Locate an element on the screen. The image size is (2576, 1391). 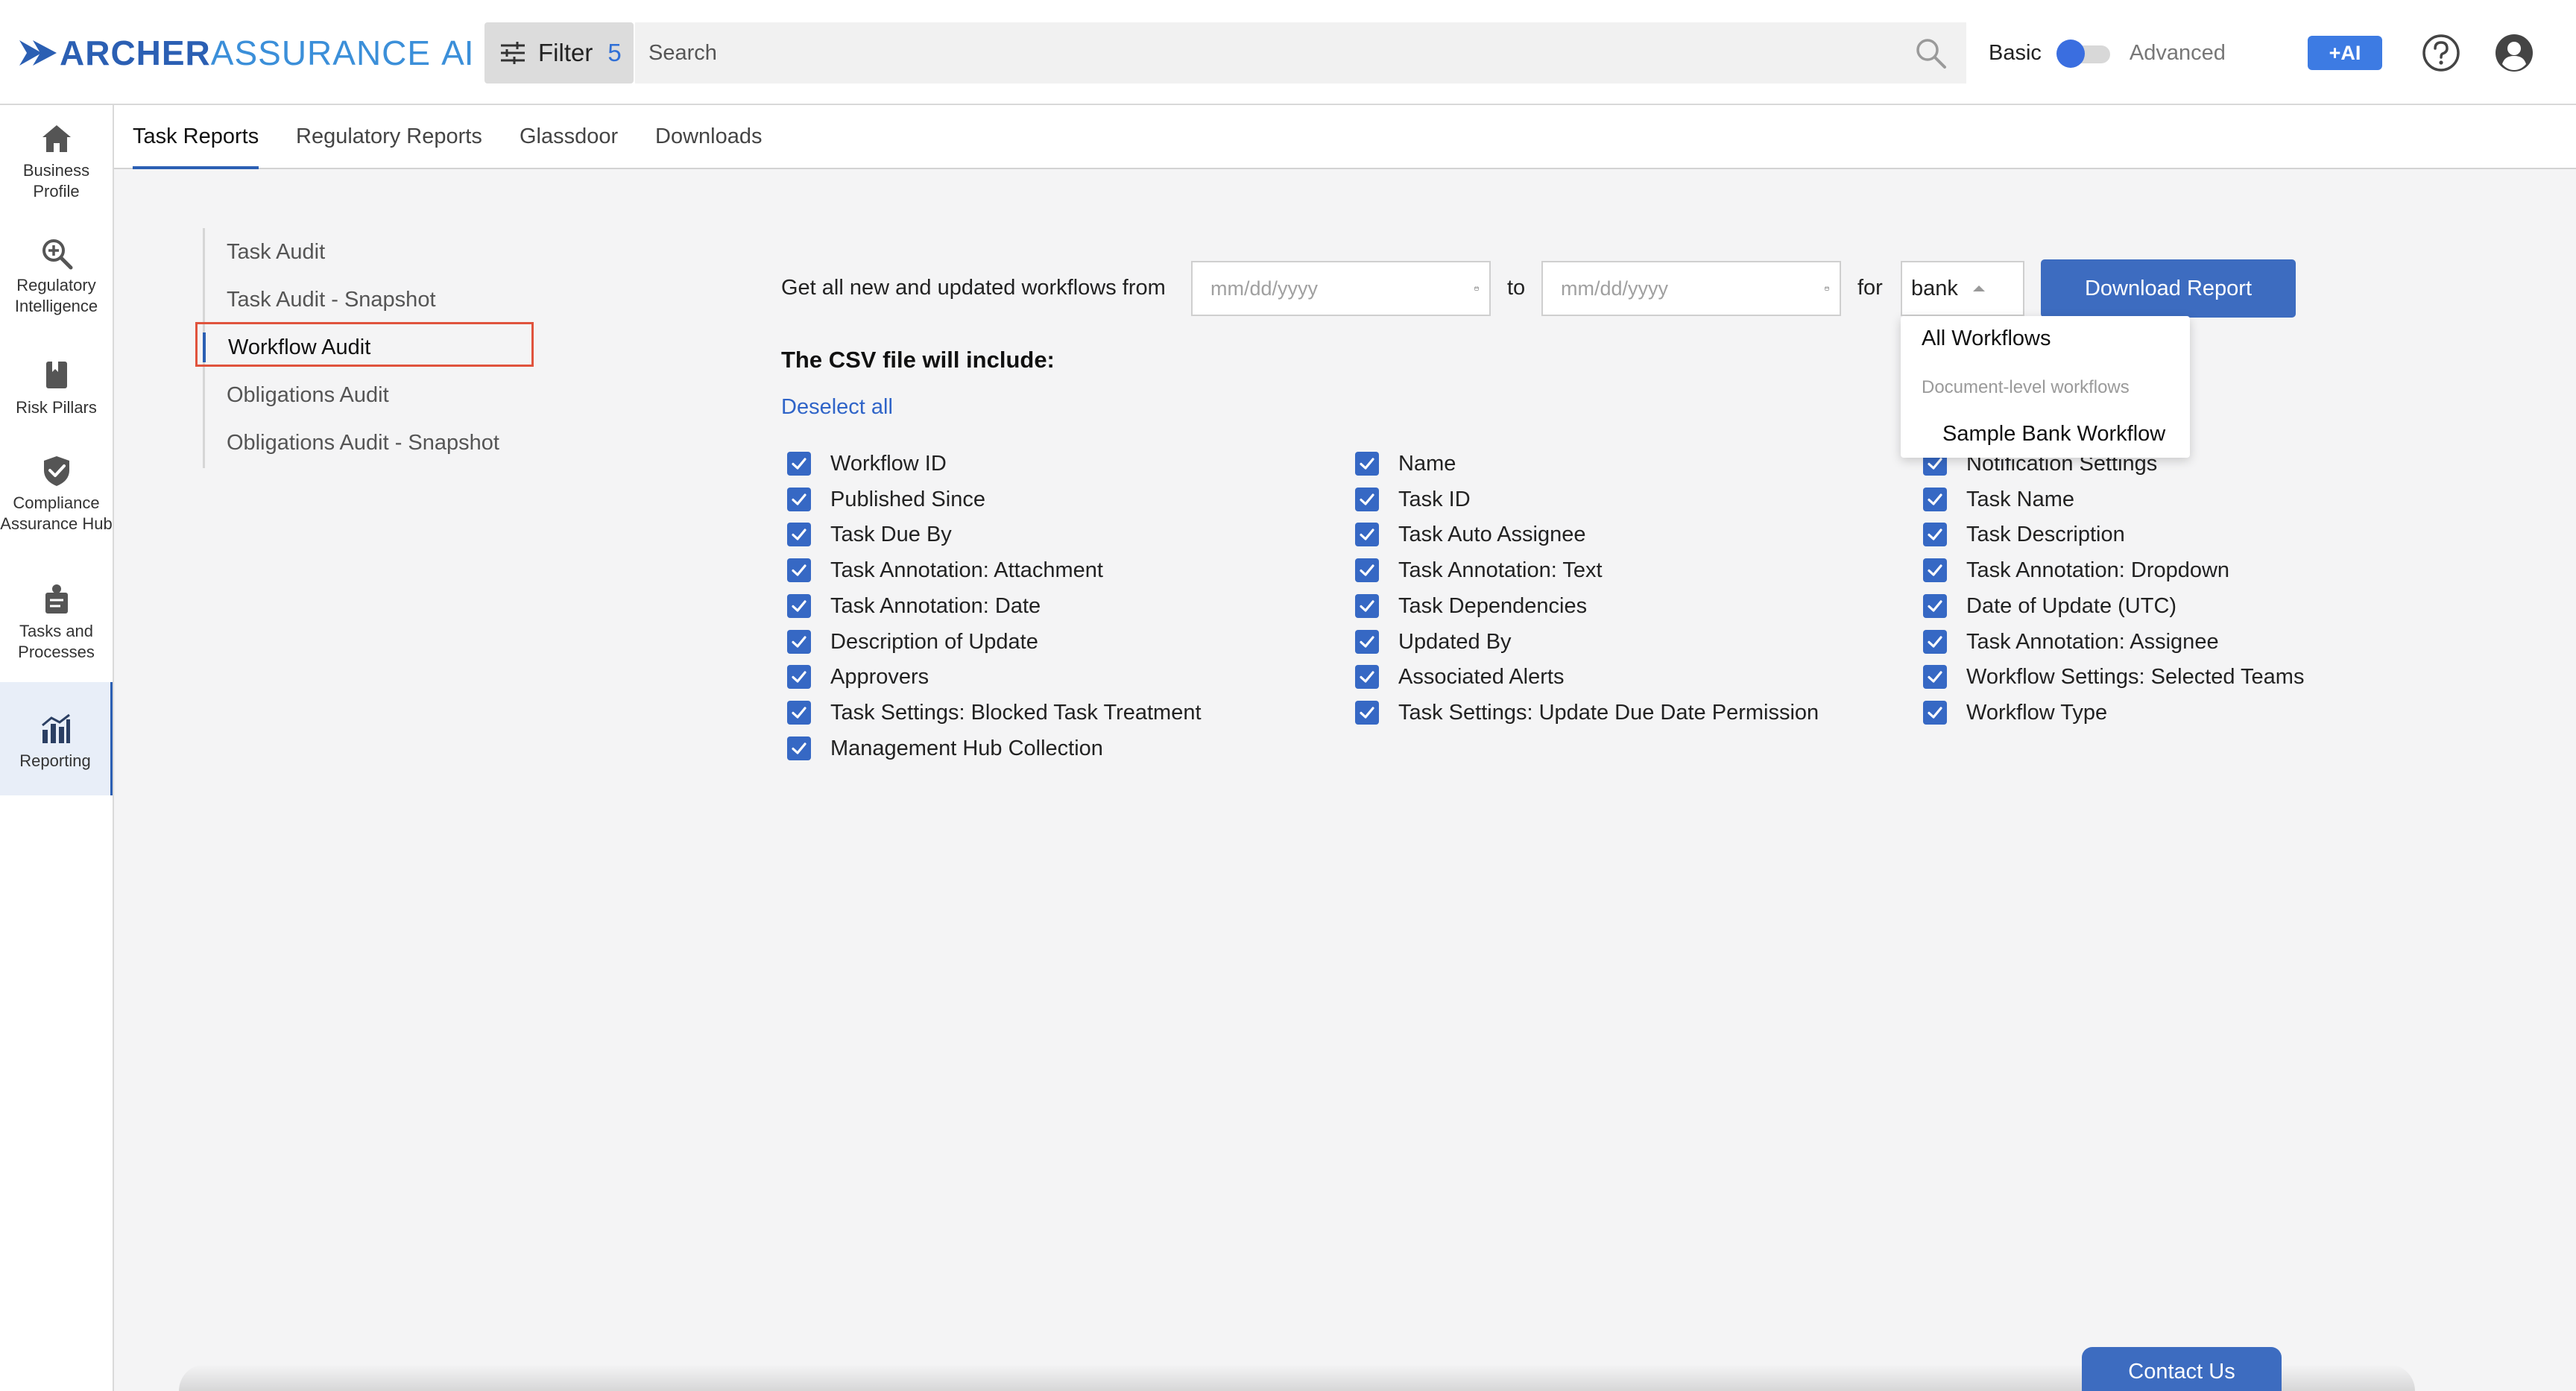
csv-field-checkbox-item: Date of Update (UTC) is located at coordinates (2049, 606).